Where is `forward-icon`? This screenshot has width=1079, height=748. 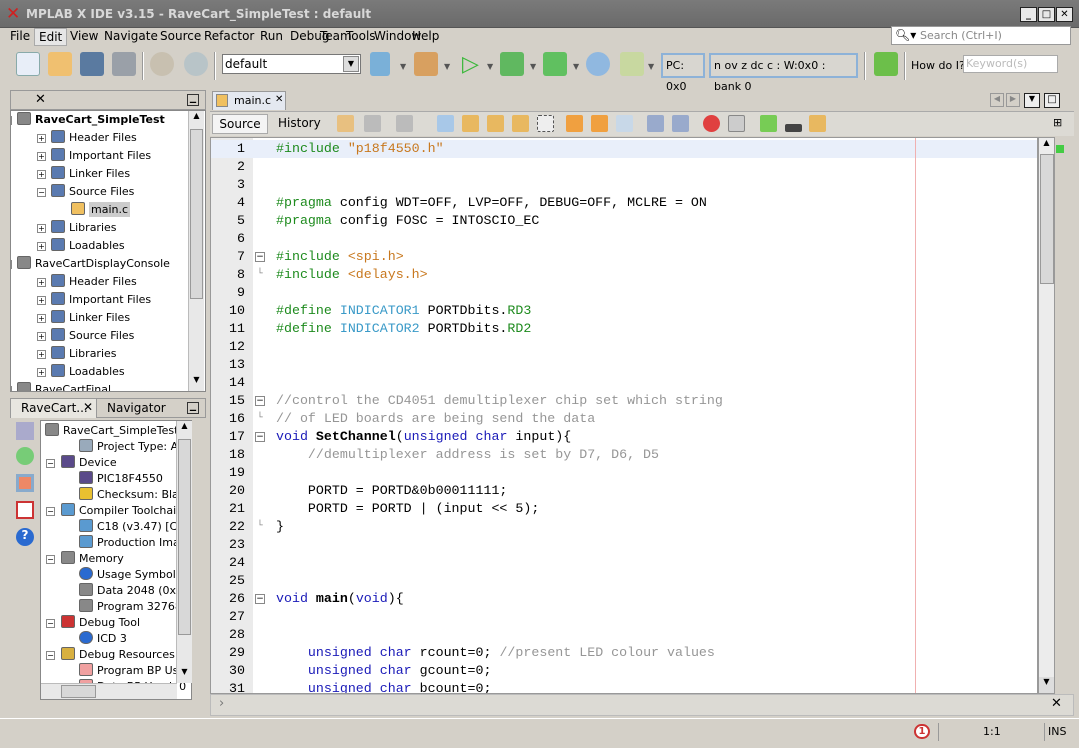
forward-icon is located at coordinates (404, 123).